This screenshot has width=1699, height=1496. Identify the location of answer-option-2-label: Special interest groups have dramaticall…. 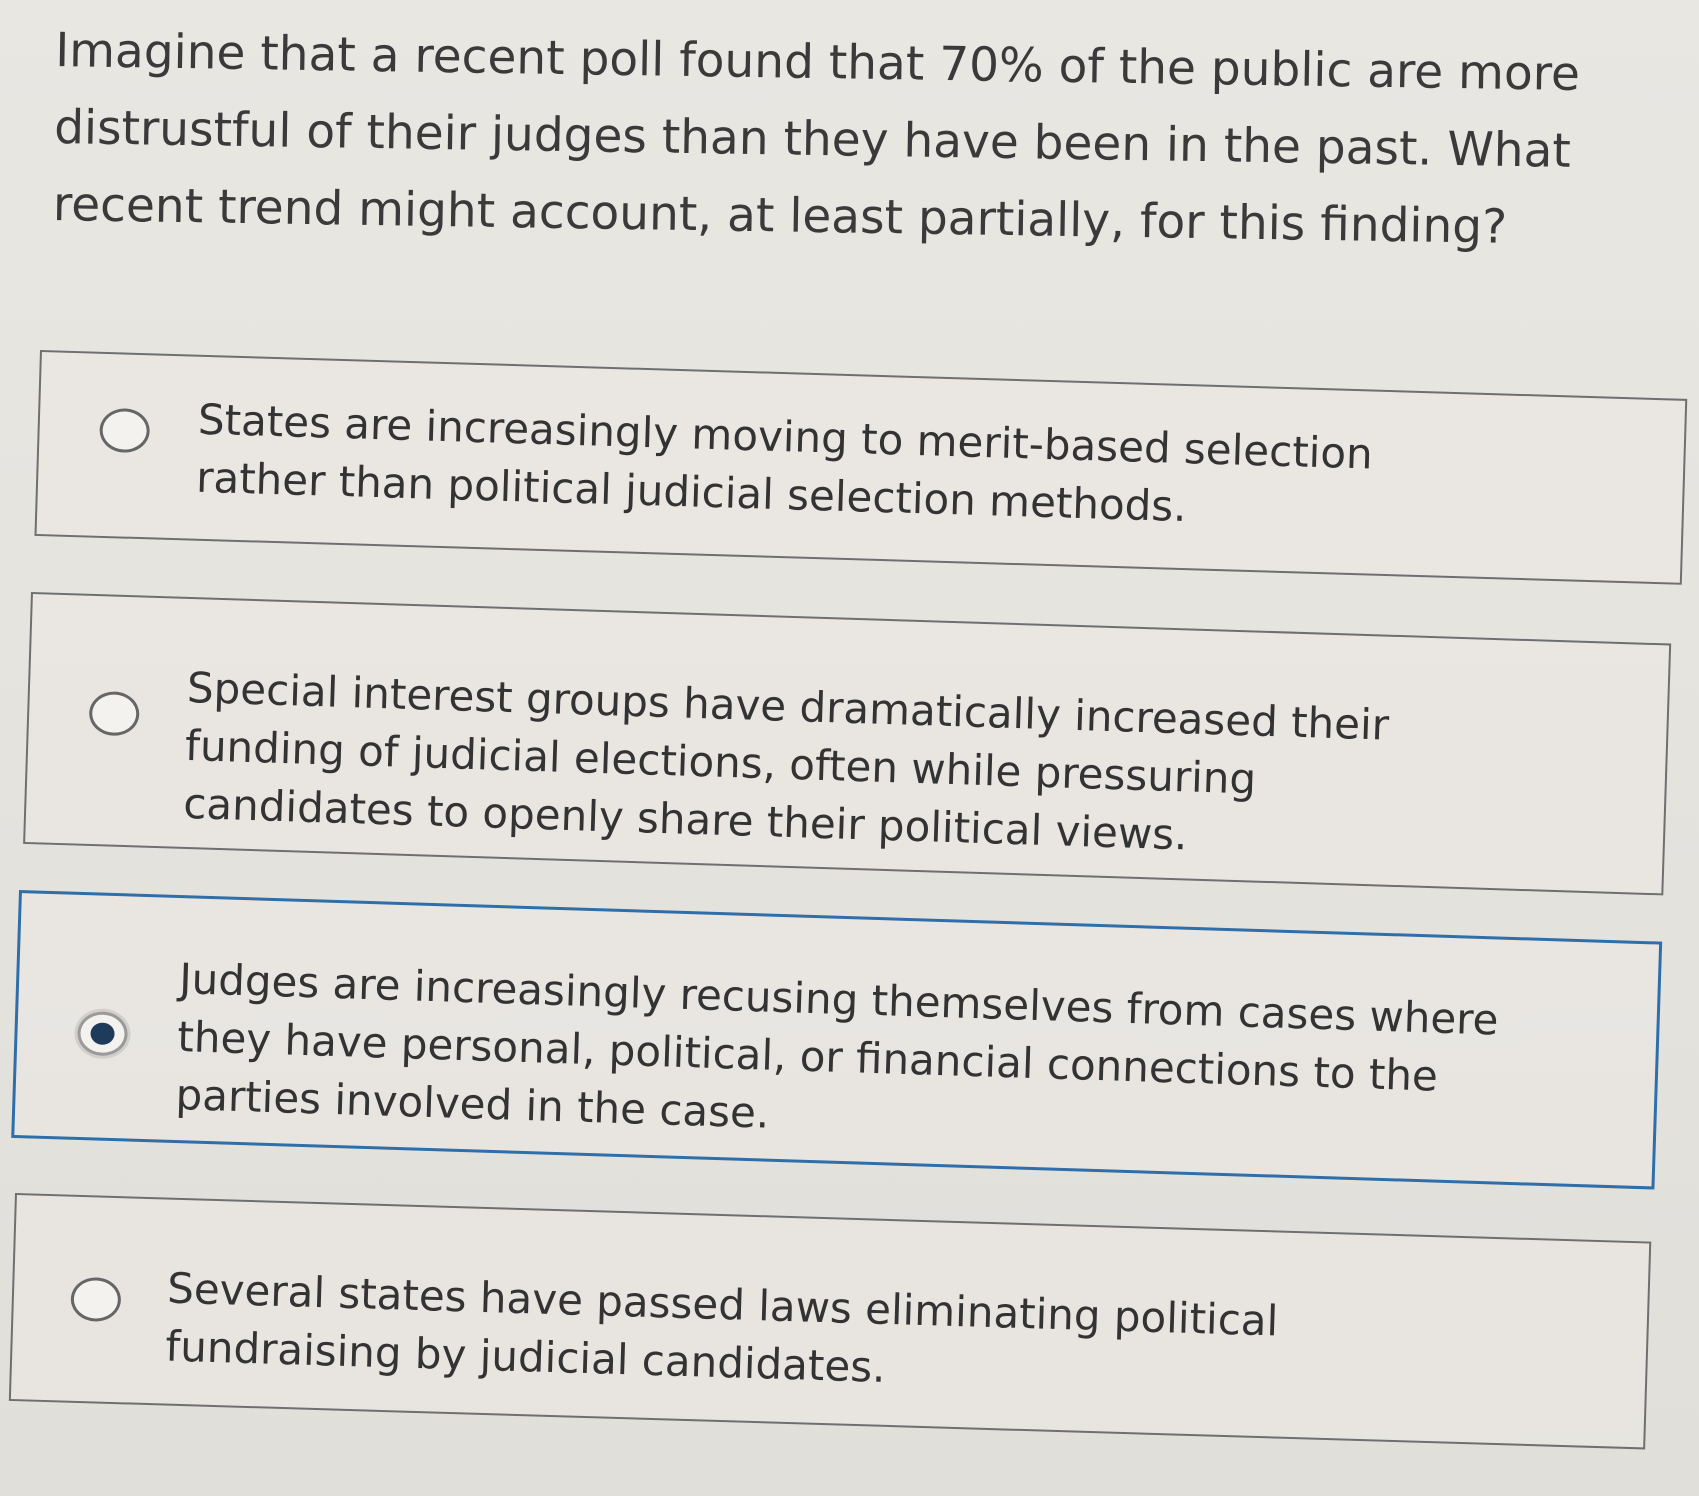
(786, 761).